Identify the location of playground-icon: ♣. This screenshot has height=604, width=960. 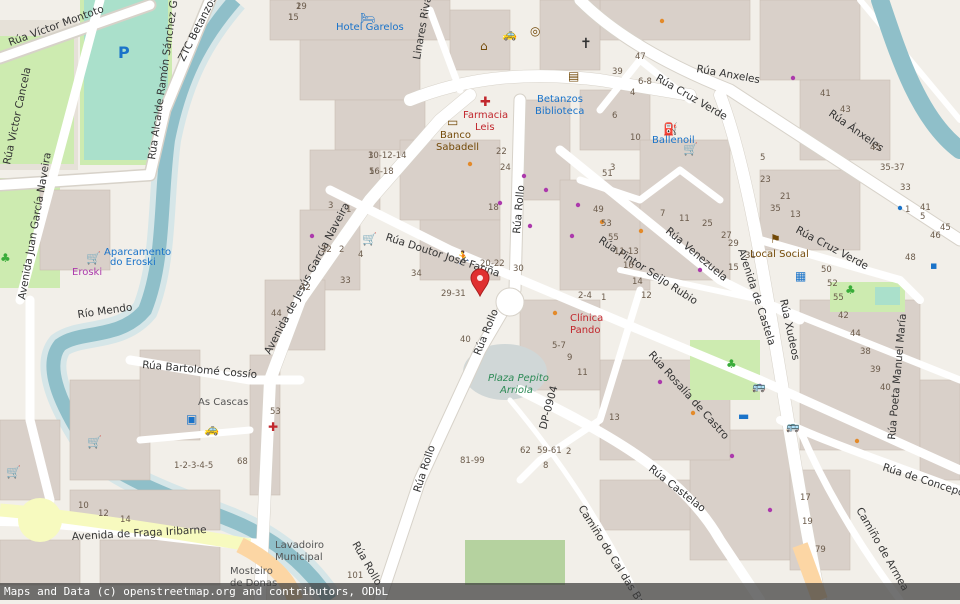
(850, 290).